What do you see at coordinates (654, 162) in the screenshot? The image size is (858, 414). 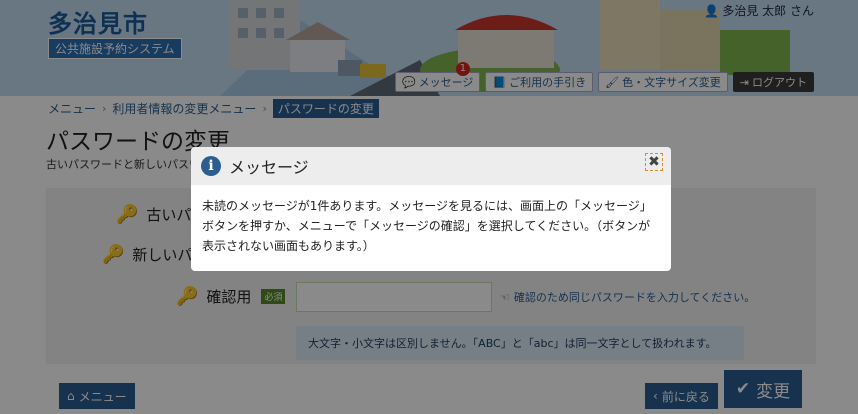 I see `close-icon: ✖` at bounding box center [654, 162].